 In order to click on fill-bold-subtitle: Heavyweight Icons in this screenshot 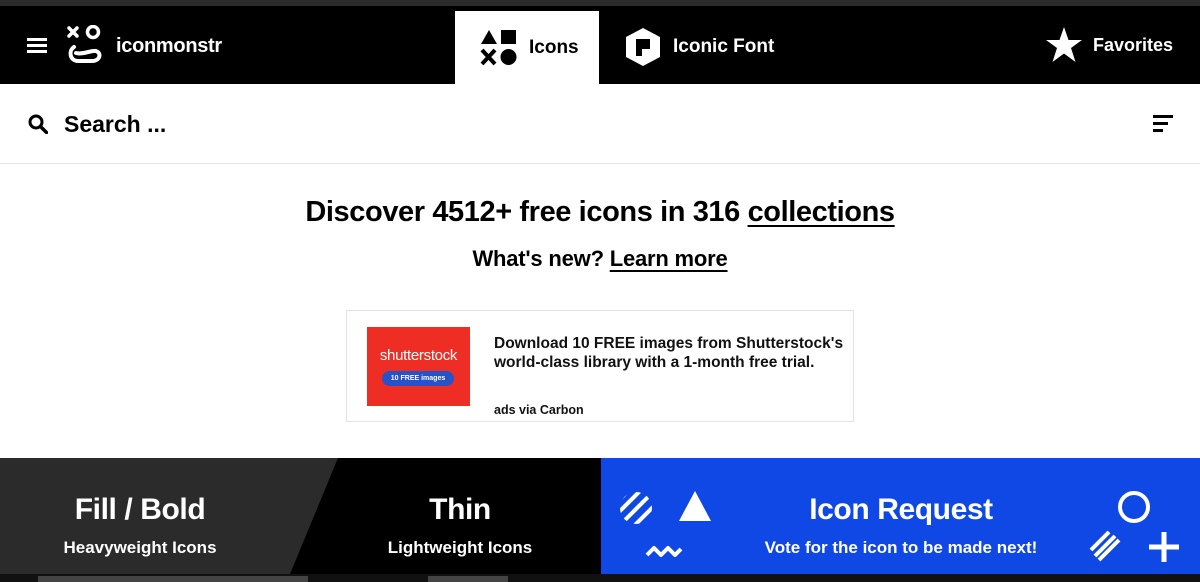, I will do `click(140, 547)`.